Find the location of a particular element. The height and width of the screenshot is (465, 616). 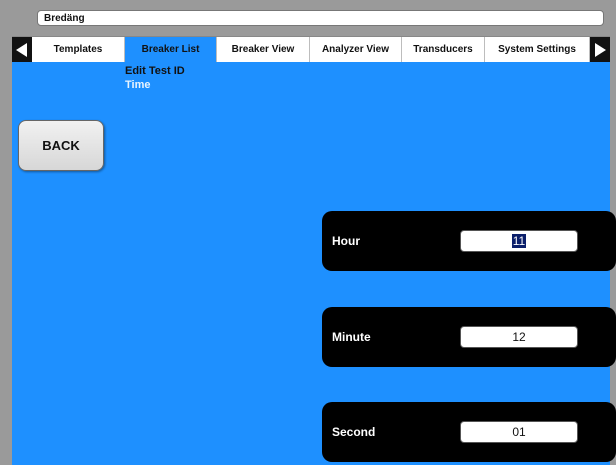

submenu: Edit Test ID Time is located at coordinates (155, 78).